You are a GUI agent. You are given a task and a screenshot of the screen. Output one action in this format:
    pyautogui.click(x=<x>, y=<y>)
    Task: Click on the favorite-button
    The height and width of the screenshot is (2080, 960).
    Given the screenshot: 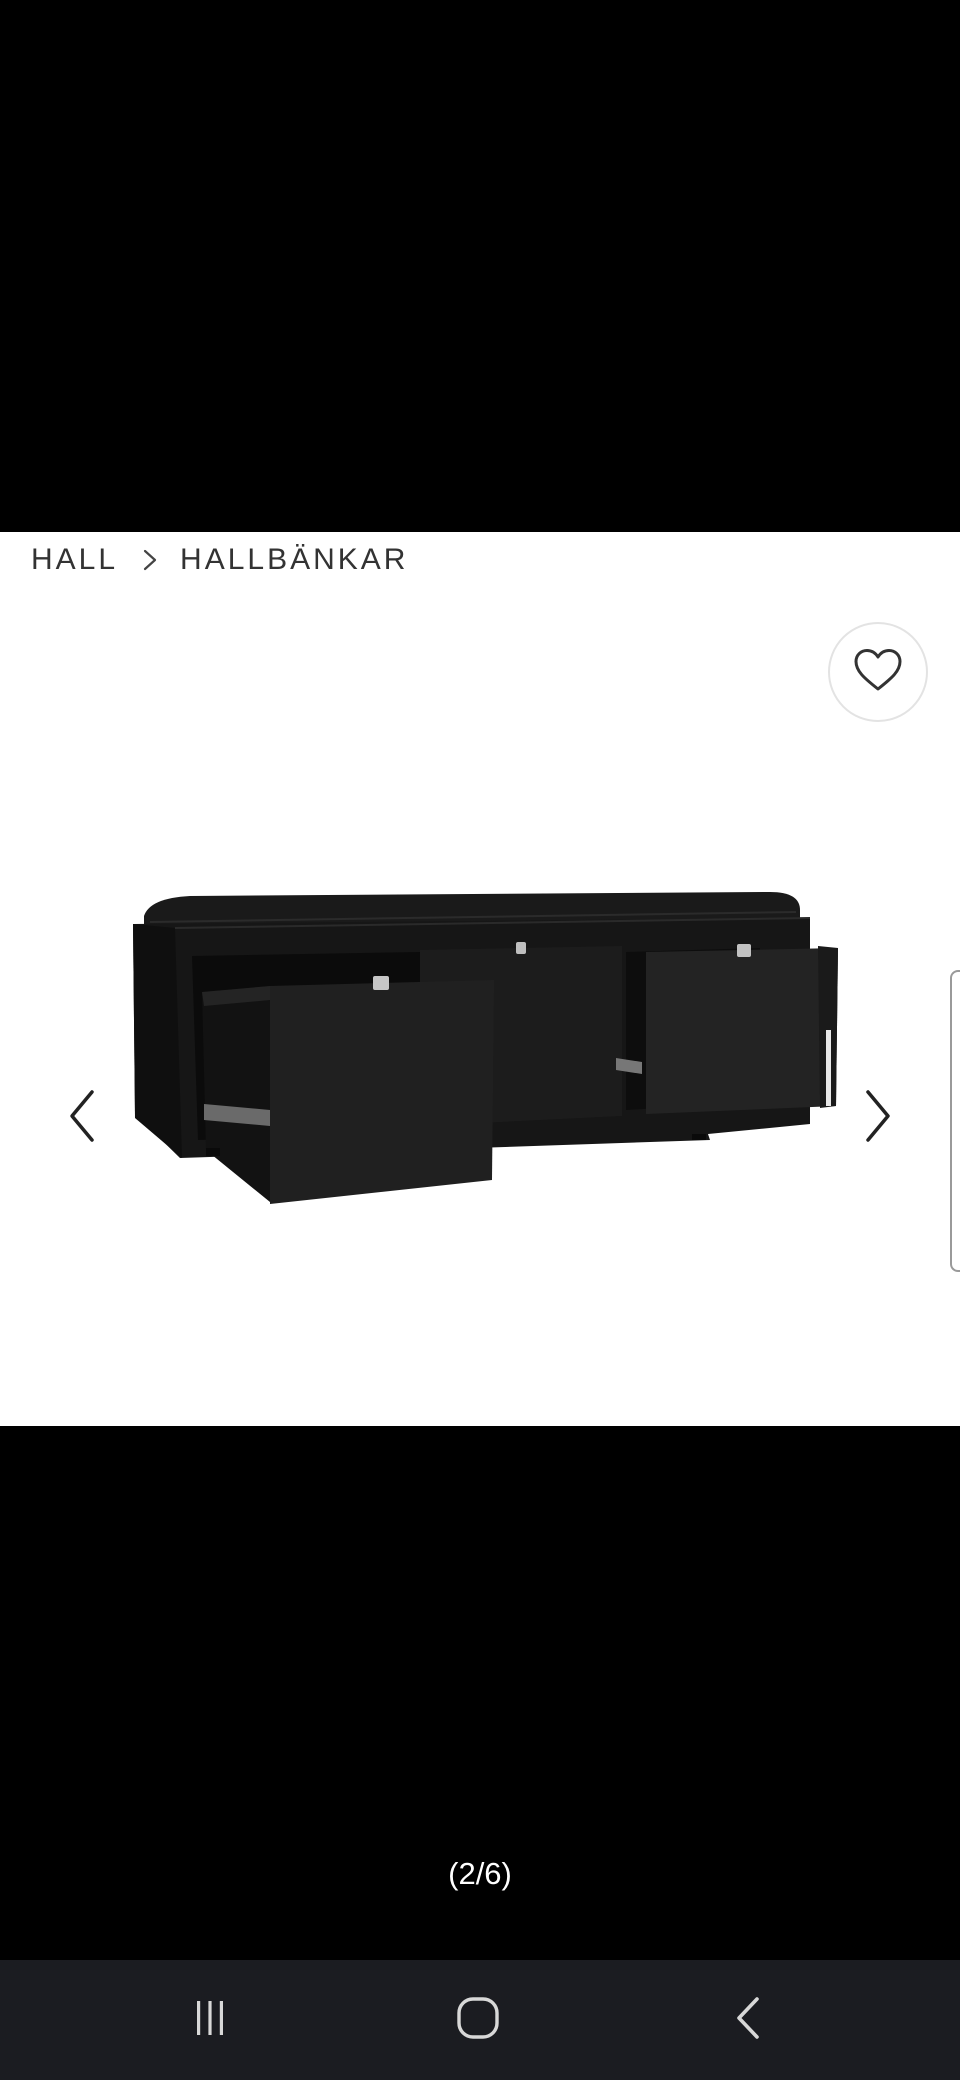 What is the action you would take?
    pyautogui.click(x=878, y=672)
    